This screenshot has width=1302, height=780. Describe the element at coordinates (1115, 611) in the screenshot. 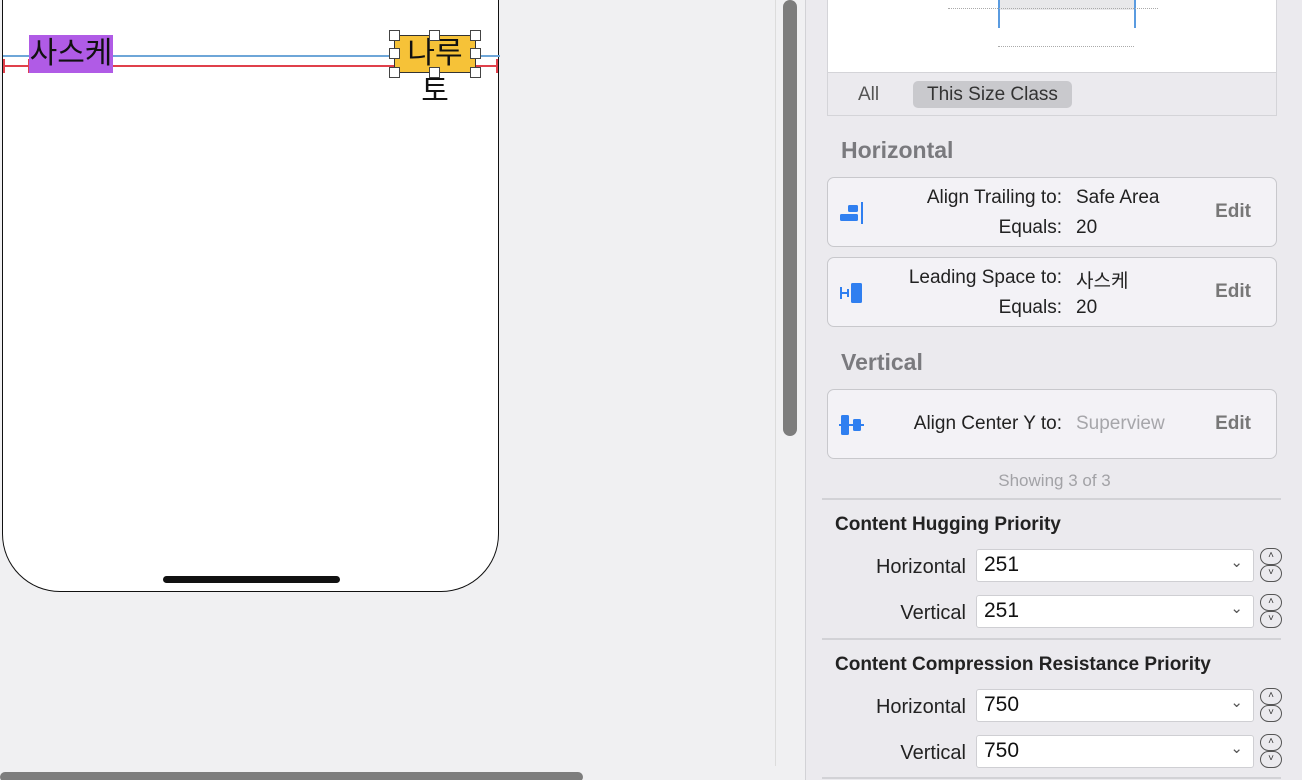

I see `hugging-vertical-select: 251 ⌄` at that location.